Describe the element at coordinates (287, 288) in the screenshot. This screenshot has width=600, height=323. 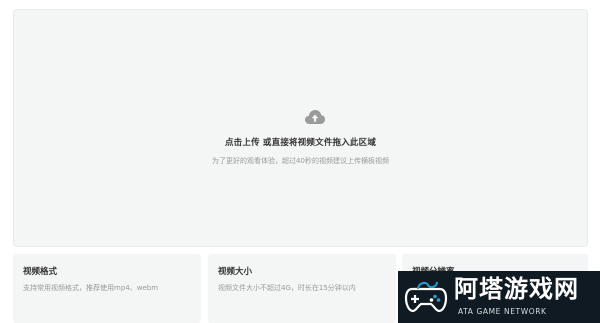
I see `card-description: 视频文件大小不超过4G，时长在15分钟以内` at that location.